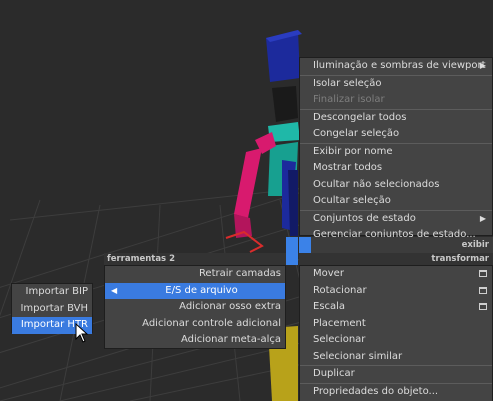 This screenshot has height=401, width=493. I want to click on mouse-cursor-icon, so click(82, 333).